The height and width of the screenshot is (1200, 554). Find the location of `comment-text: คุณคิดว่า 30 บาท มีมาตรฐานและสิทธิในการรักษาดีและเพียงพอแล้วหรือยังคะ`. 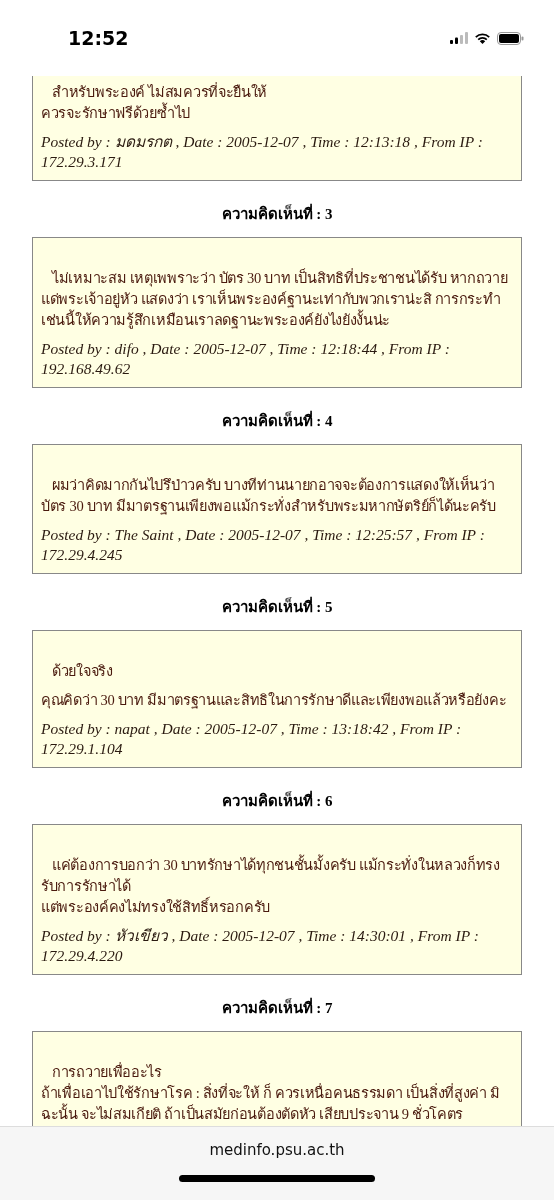

comment-text: คุณคิดว่า 30 บาท มีมาตรฐานและสิทธิในการรักษาดีและเพียงพอแล้วหรือยังคะ is located at coordinates (274, 701).